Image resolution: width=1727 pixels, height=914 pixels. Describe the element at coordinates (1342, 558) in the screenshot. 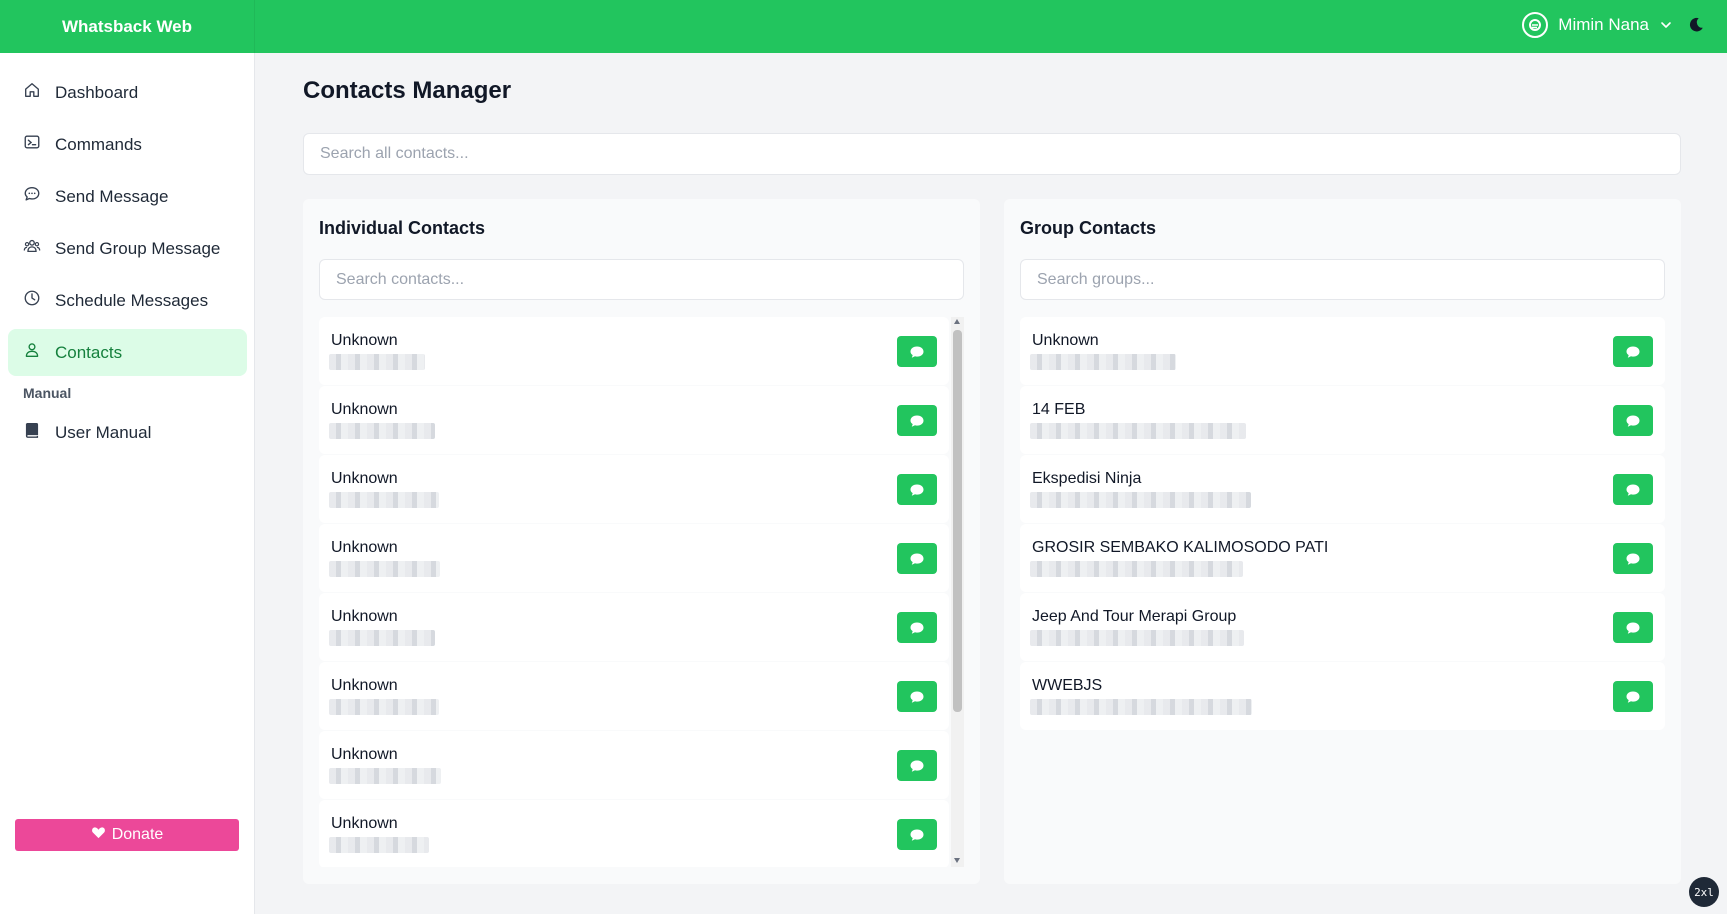

I see `contact-row: GROSIR SEMBAKO KALIMOSODO PATI` at that location.